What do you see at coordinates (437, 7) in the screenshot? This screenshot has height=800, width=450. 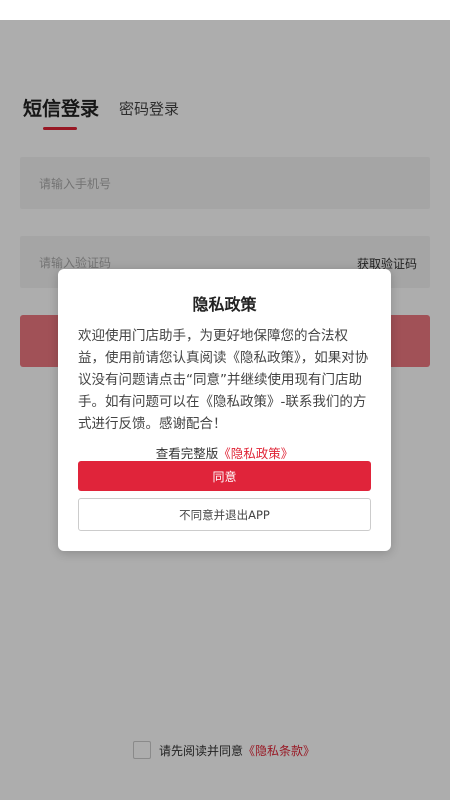 I see `battery-icon` at bounding box center [437, 7].